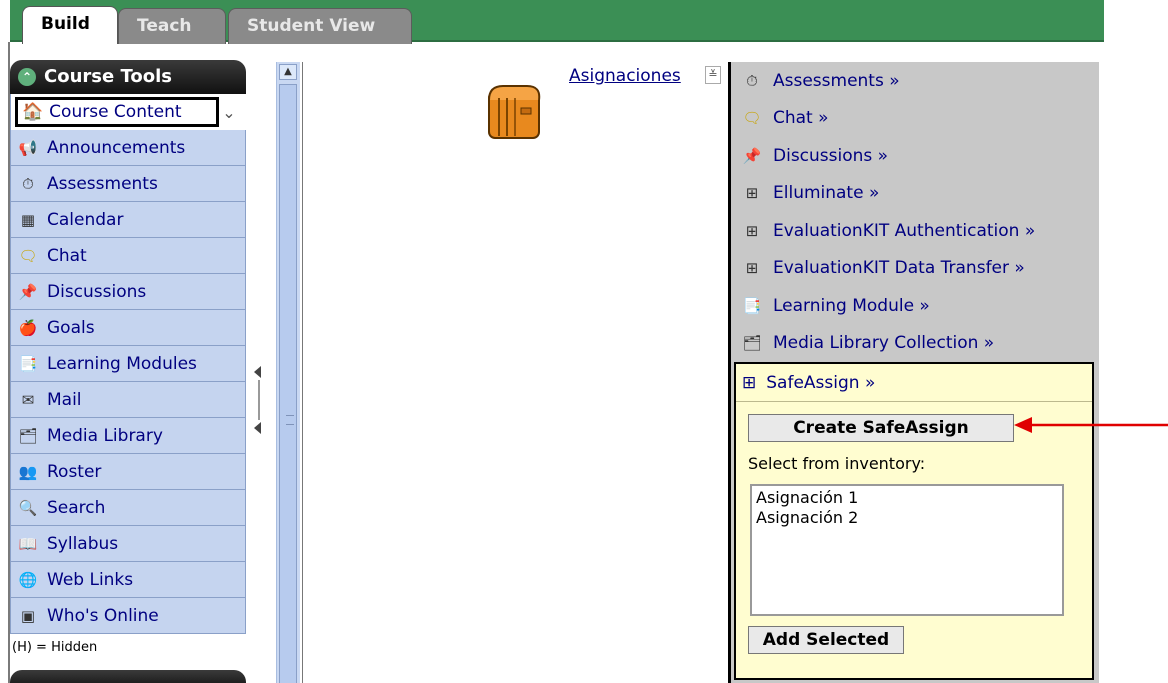  Describe the element at coordinates (28, 615) in the screenshot. I see `whos-online-icon: ▣` at that location.